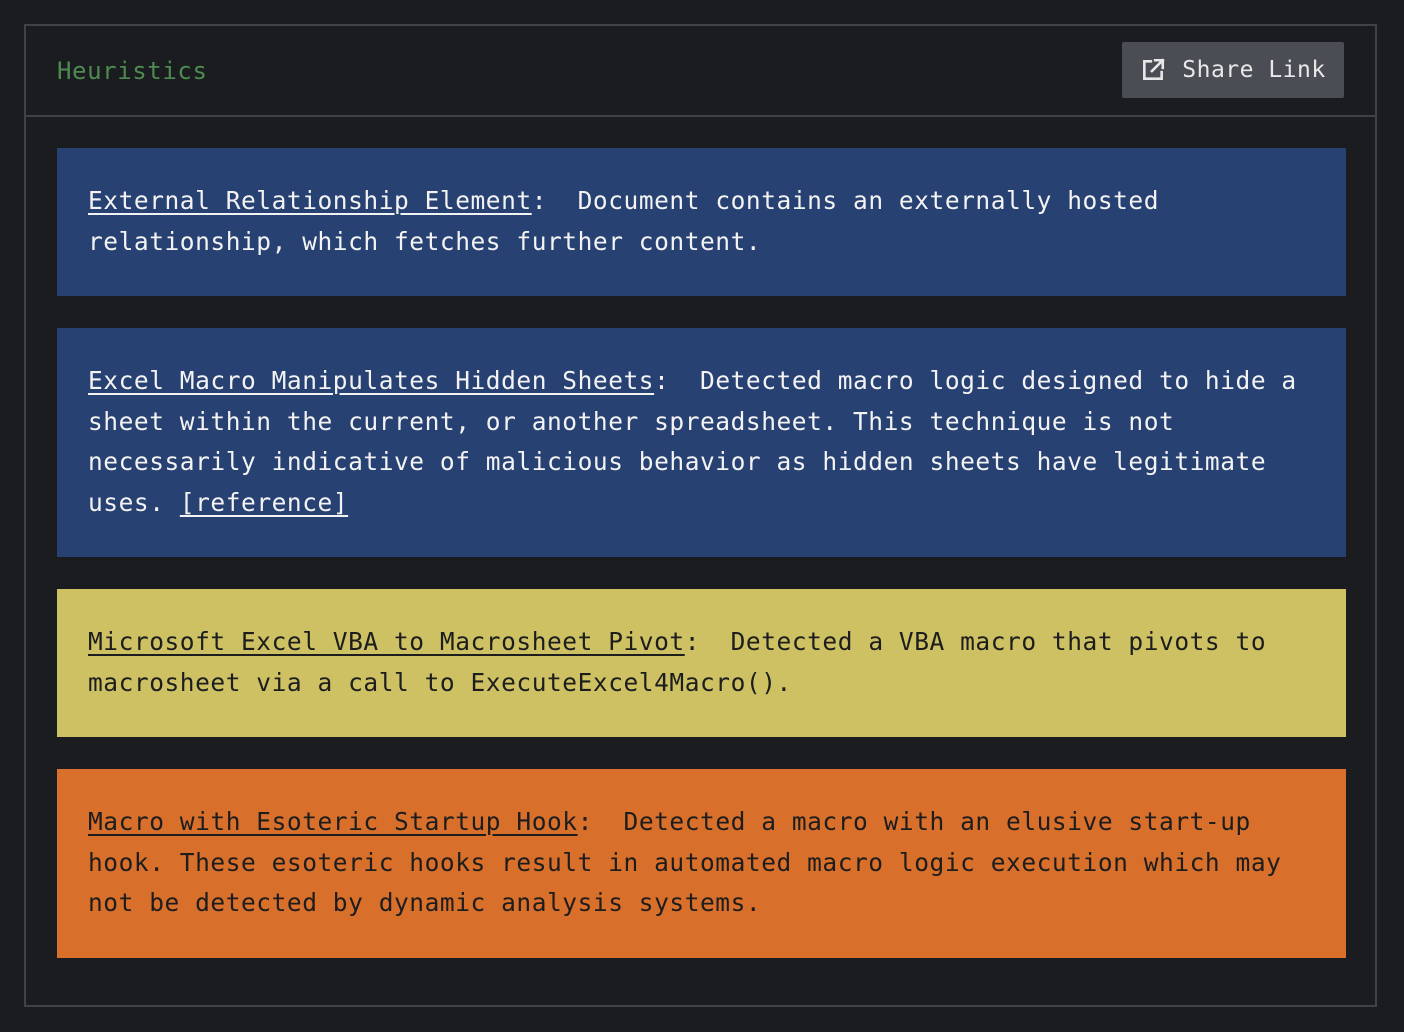  I want to click on external-link-icon, so click(1153, 70).